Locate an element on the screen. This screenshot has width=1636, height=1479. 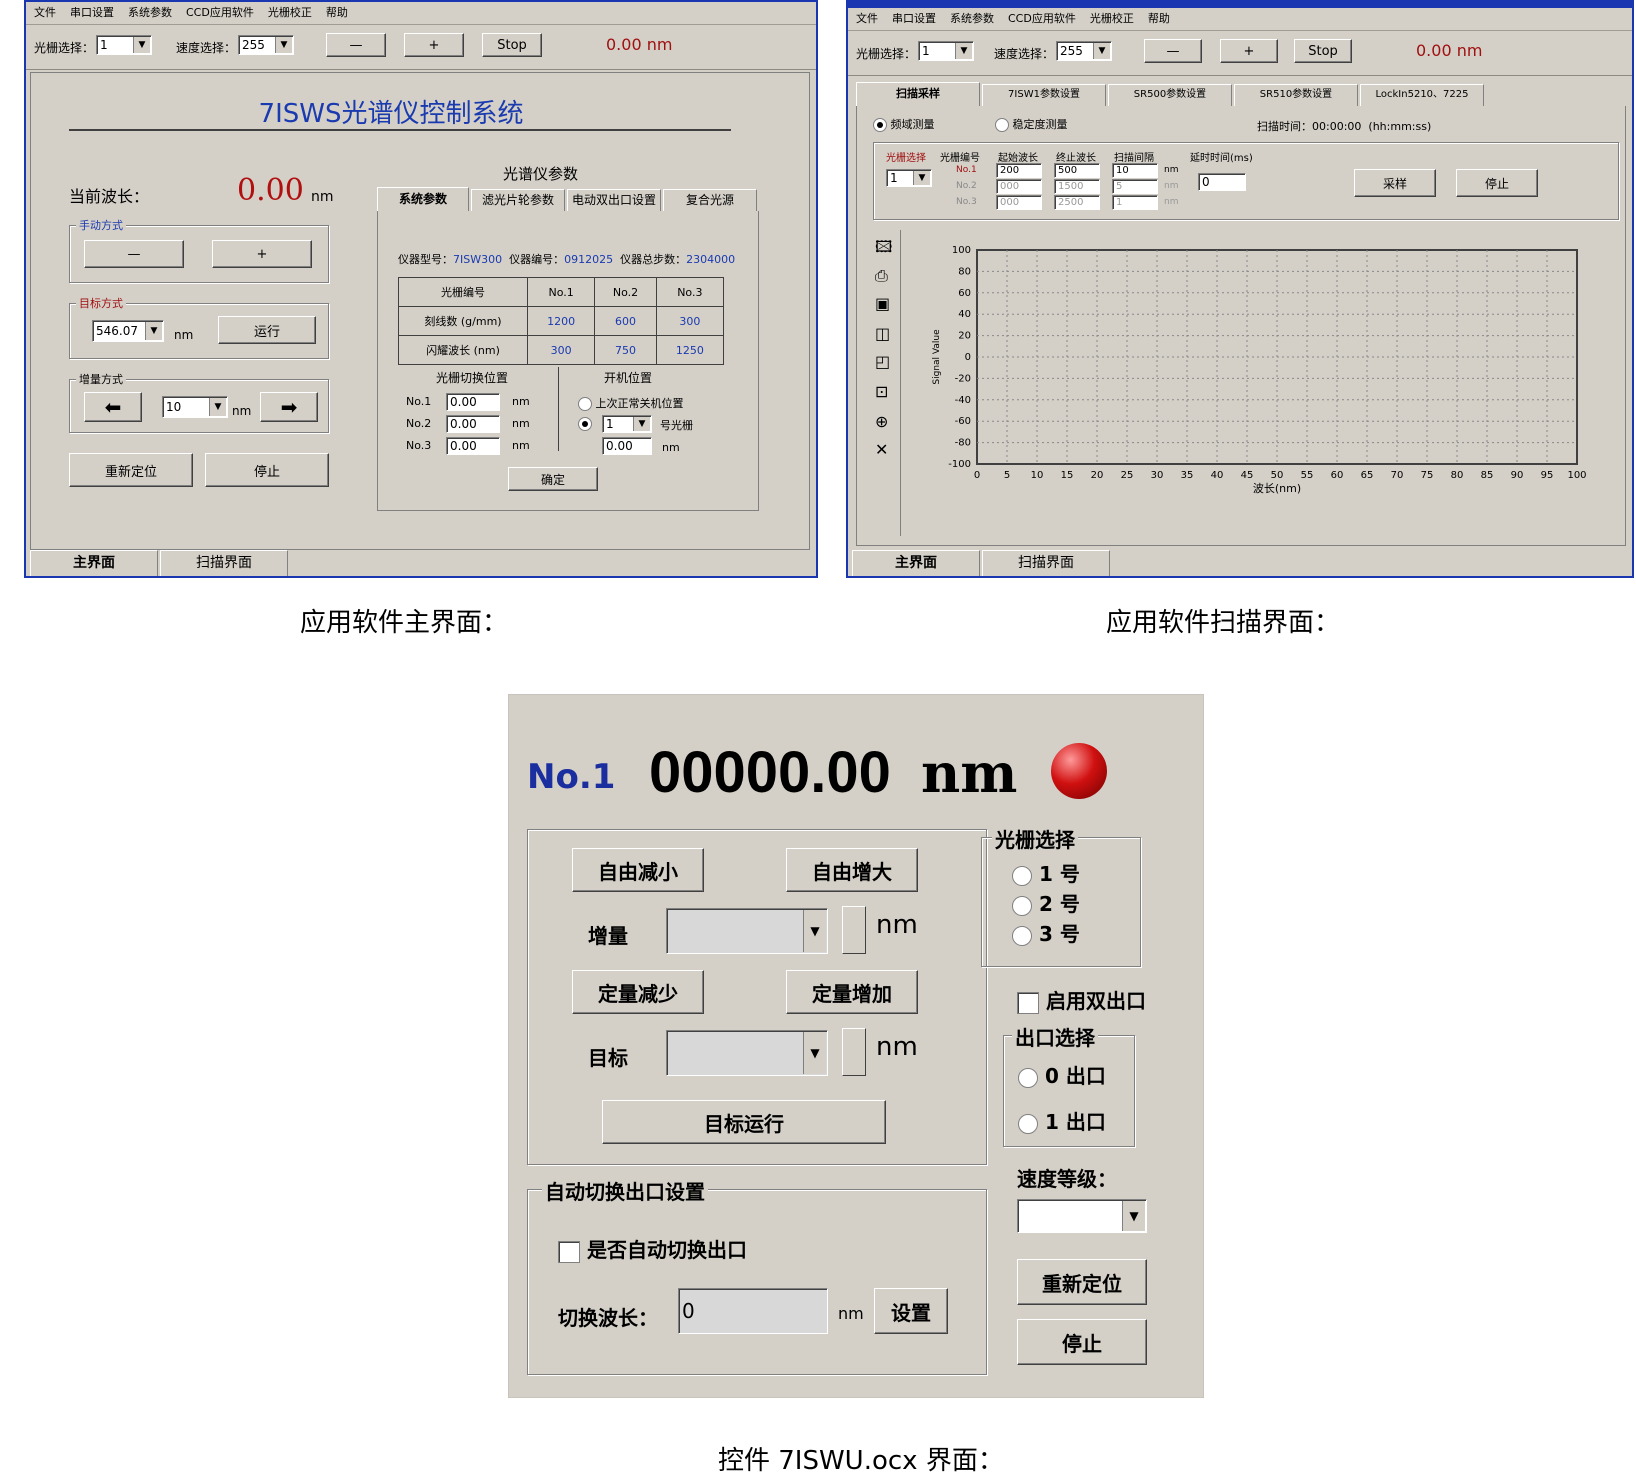
auto-switch-checkbox: 是否自动切换出口 is located at coordinates (652, 1248).